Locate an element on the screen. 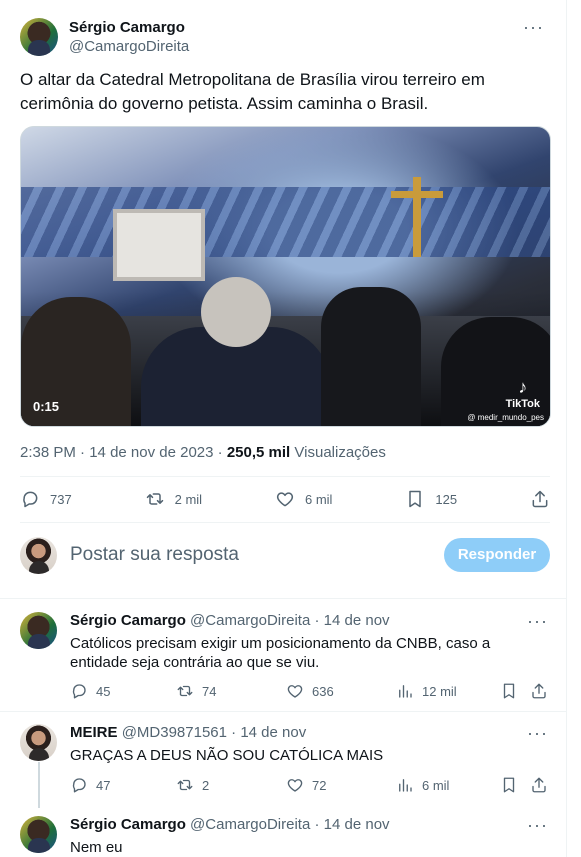  author-name: Sérgio Camargo is located at coordinates (129, 27).